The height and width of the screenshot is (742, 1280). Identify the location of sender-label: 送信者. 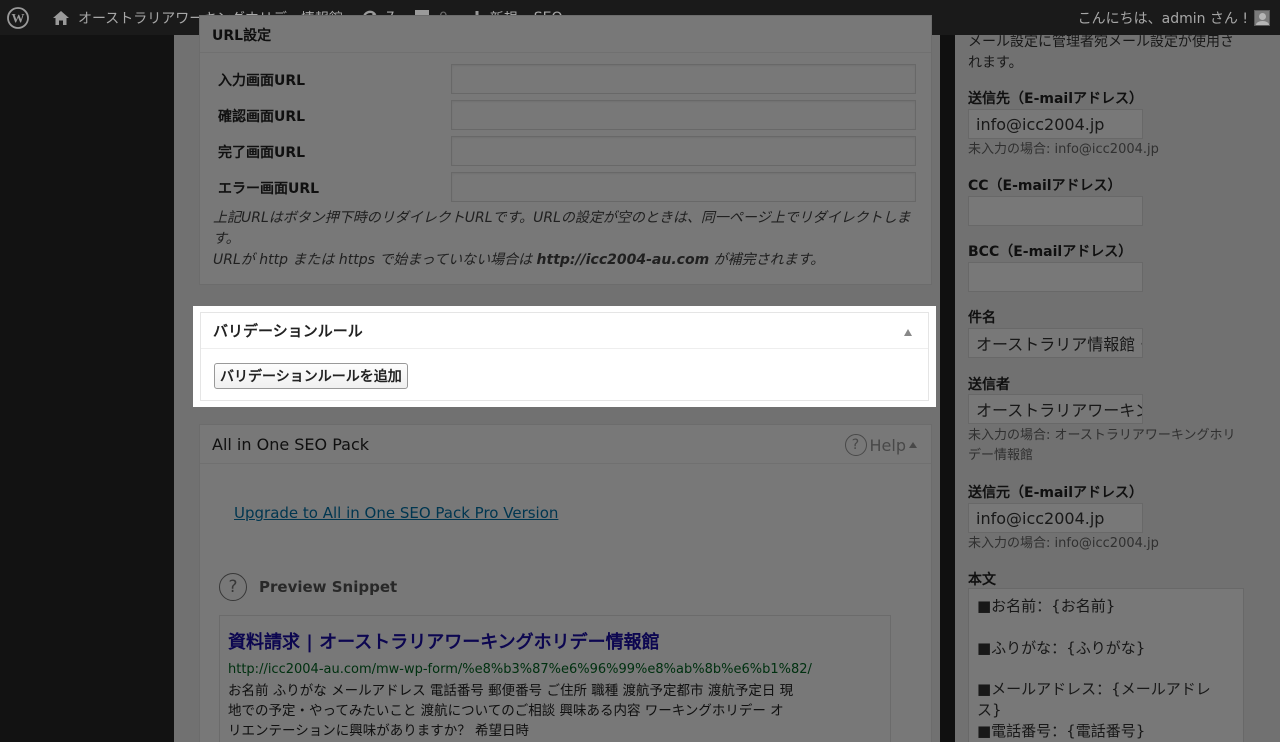
(989, 385).